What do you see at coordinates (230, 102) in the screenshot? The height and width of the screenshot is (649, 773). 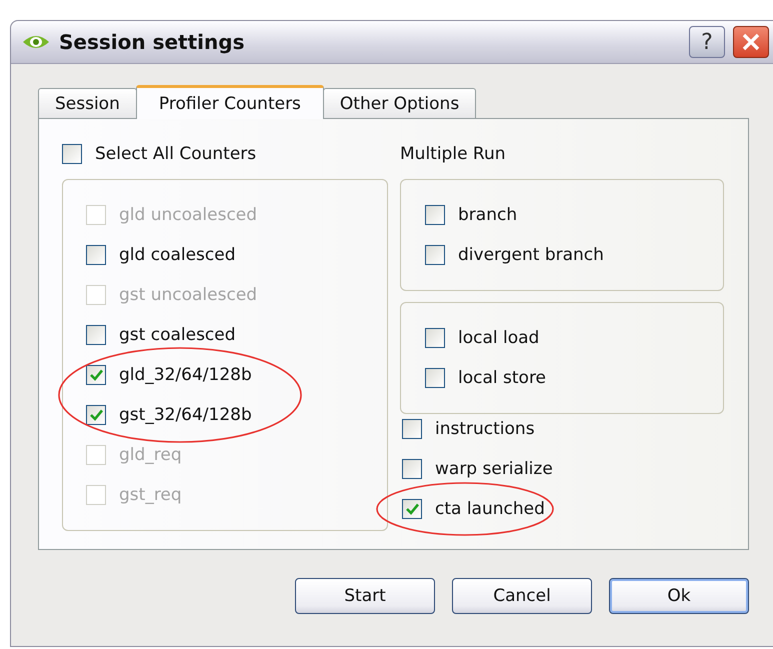 I see `tab: Profiler Counters` at bounding box center [230, 102].